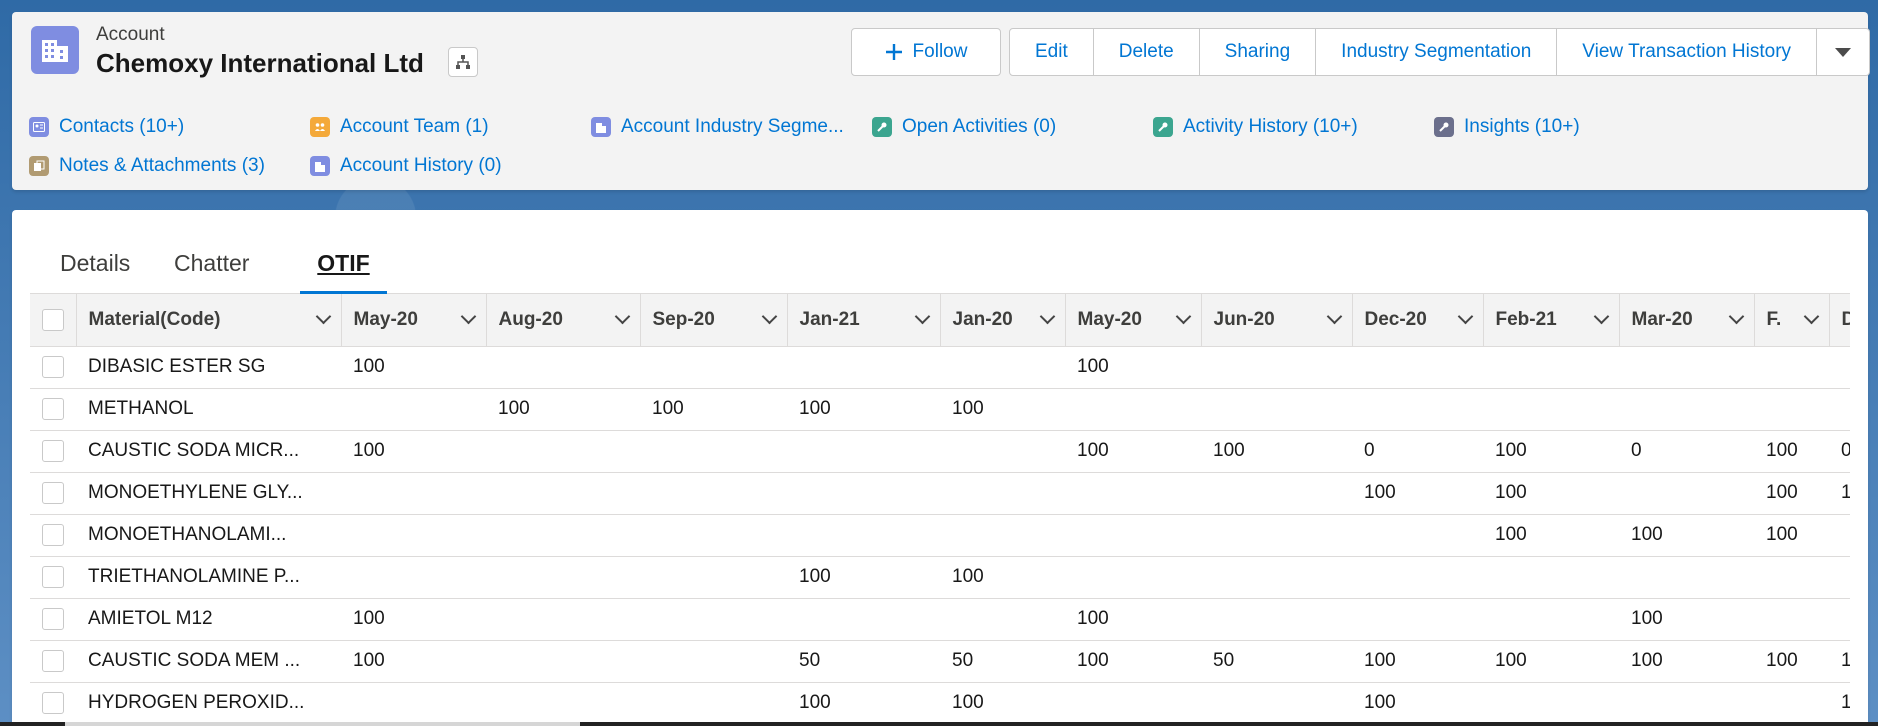  What do you see at coordinates (1686, 451) in the screenshot?
I see `otif-value-cell: 0` at bounding box center [1686, 451].